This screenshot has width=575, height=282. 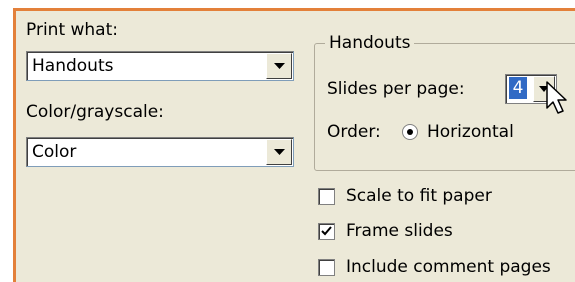 What do you see at coordinates (160, 152) in the screenshot?
I see `color-grayscale-select: Color` at bounding box center [160, 152].